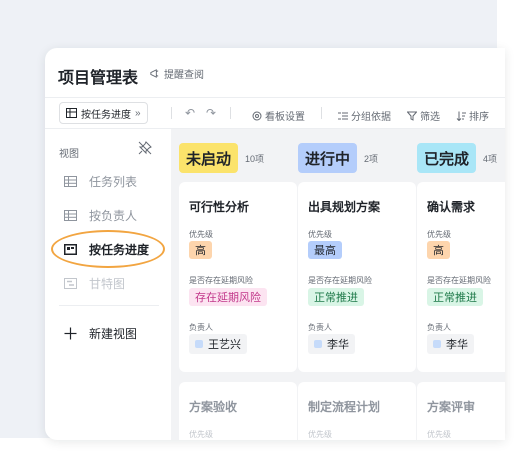 The image size is (523, 453). What do you see at coordinates (371, 158) in the screenshot?
I see `item-count: 2项` at bounding box center [371, 158].